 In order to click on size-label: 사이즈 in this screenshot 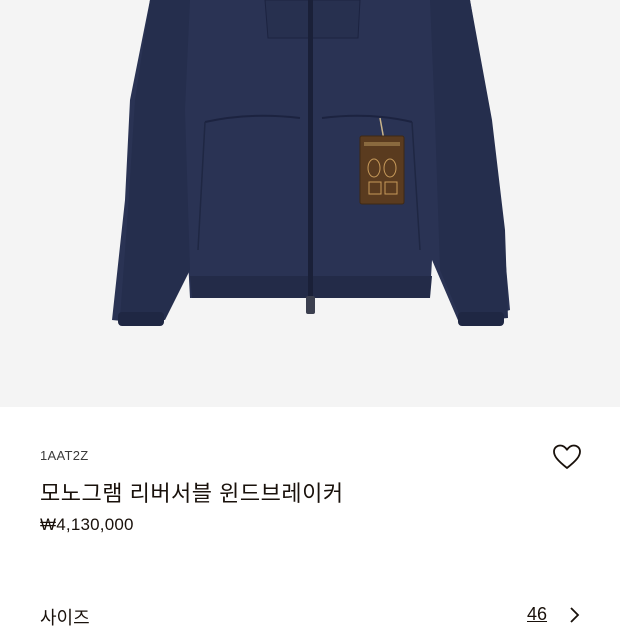, I will do `click(65, 618)`.